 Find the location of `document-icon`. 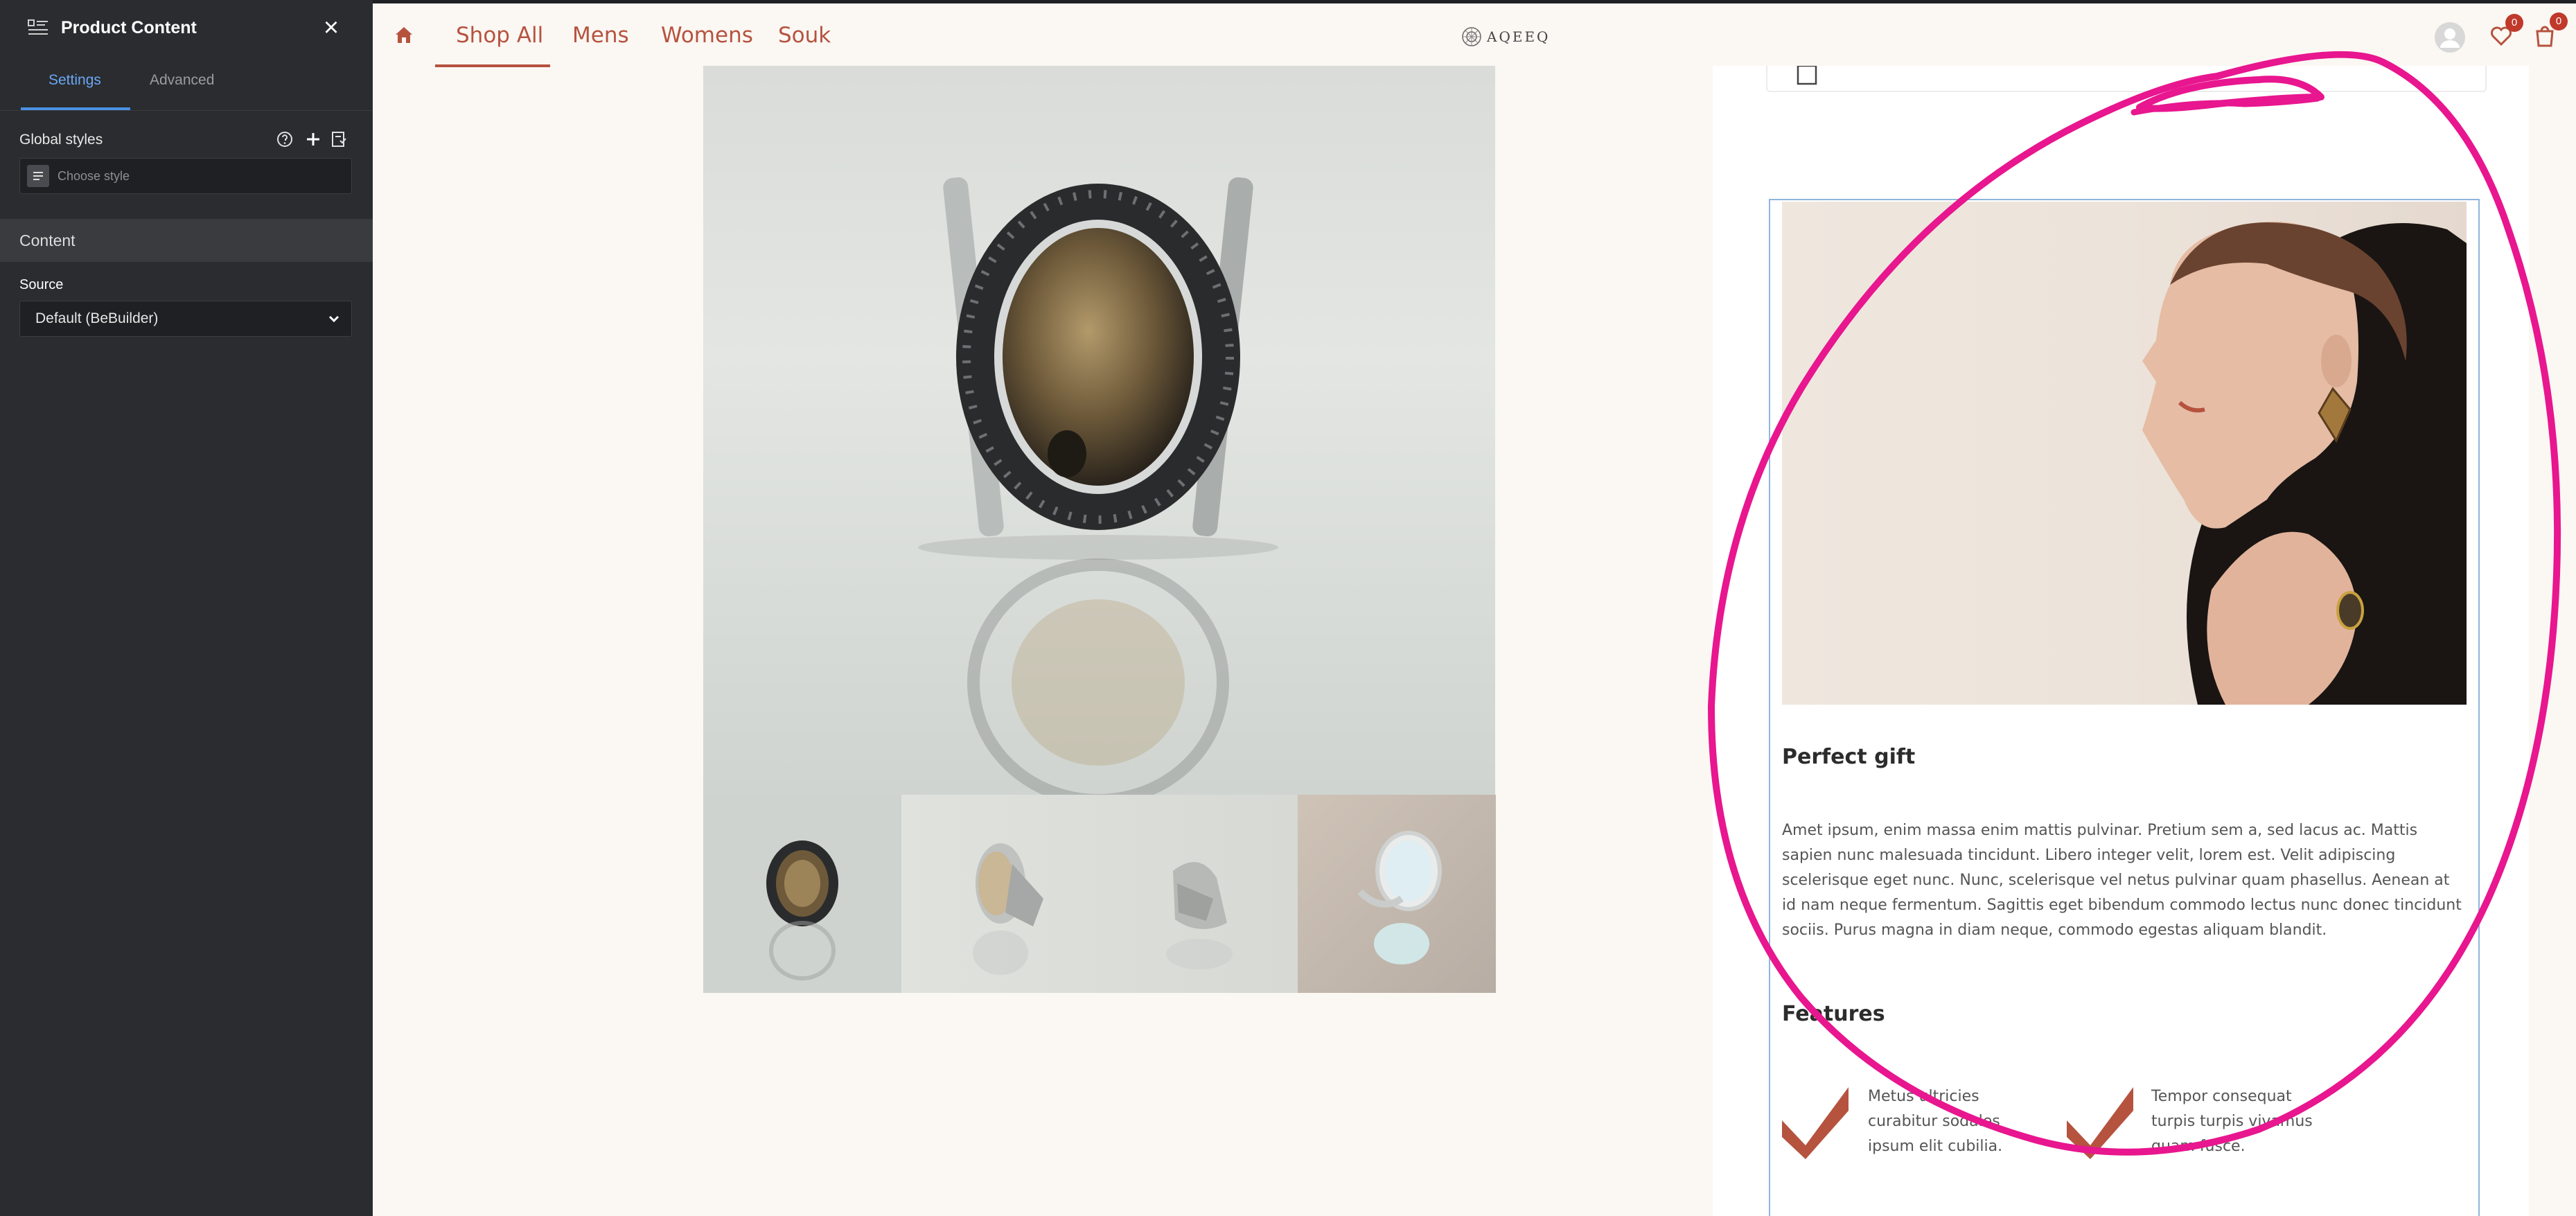

document-icon is located at coordinates (1807, 75).